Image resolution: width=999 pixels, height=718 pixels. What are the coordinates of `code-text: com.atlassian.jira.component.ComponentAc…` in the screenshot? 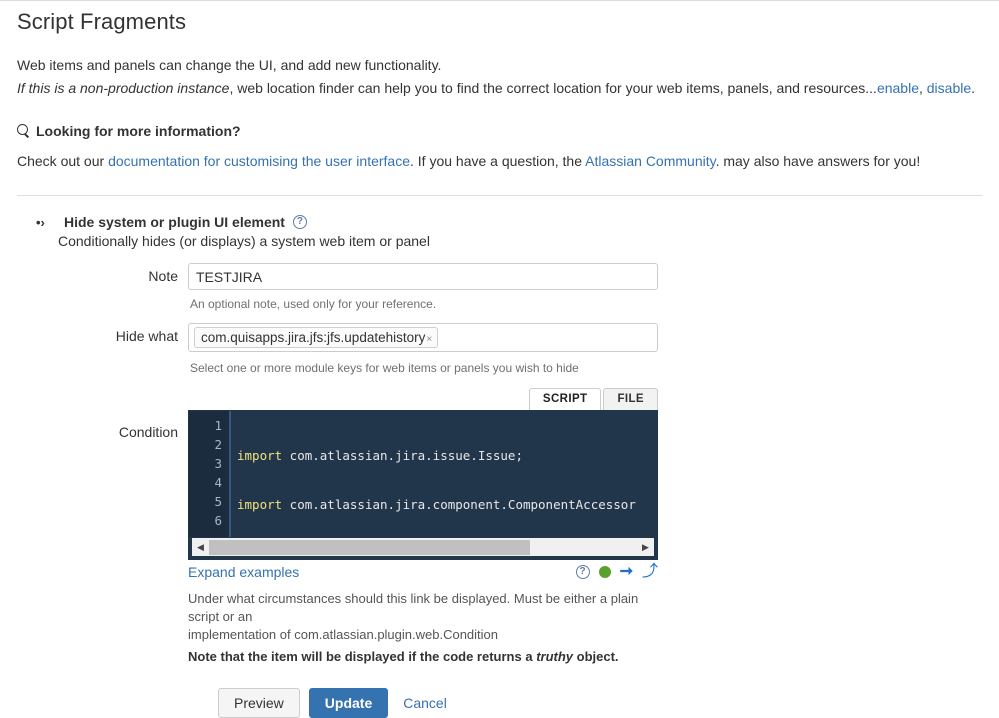 It's located at (459, 504).